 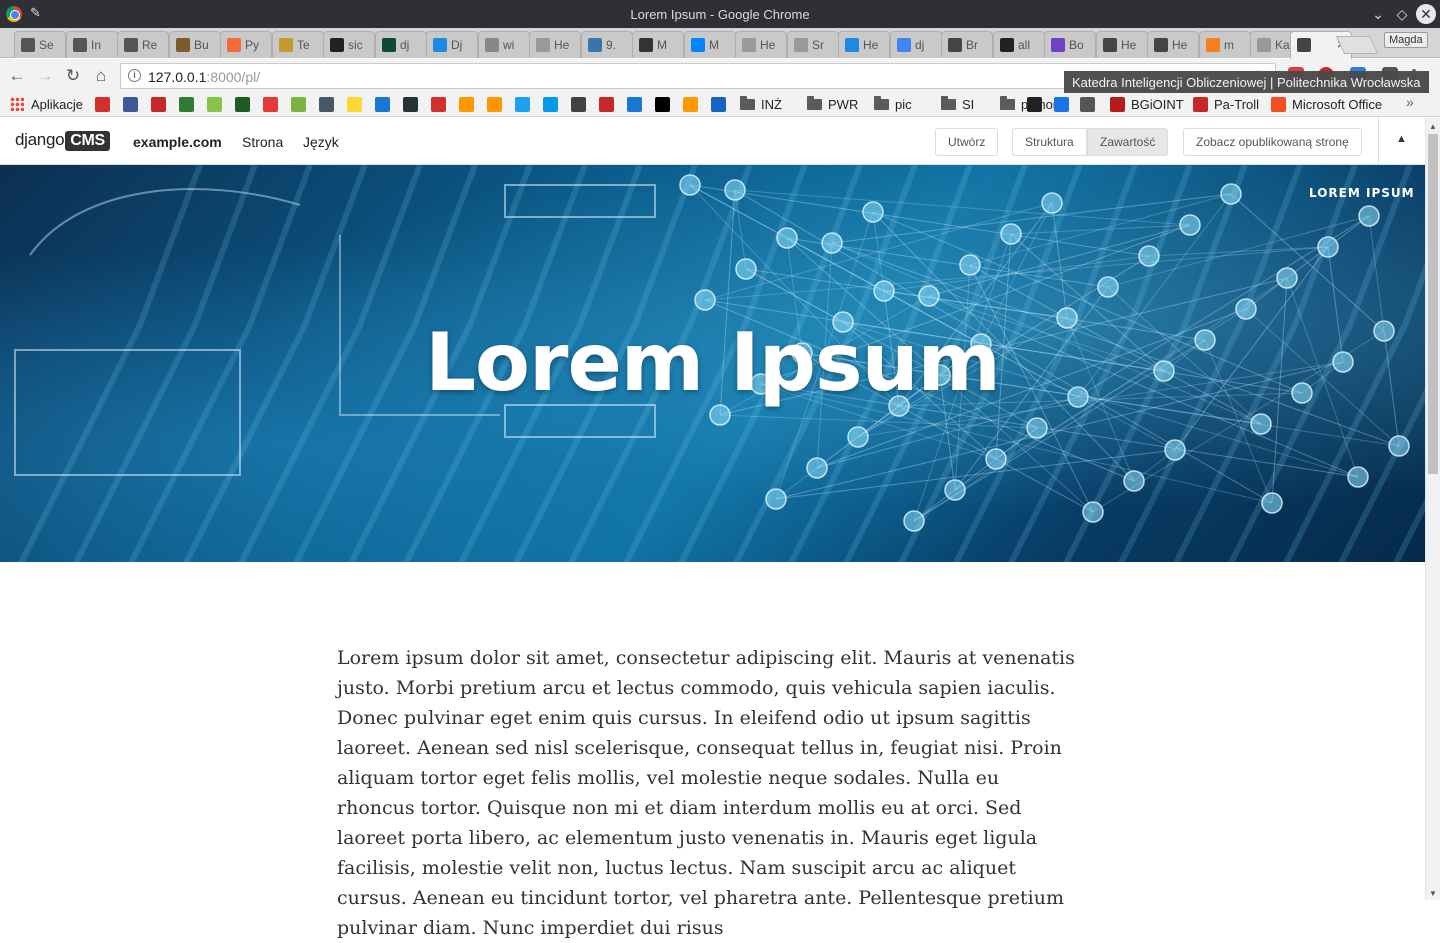 I want to click on tab: all, so click(x=1019, y=44).